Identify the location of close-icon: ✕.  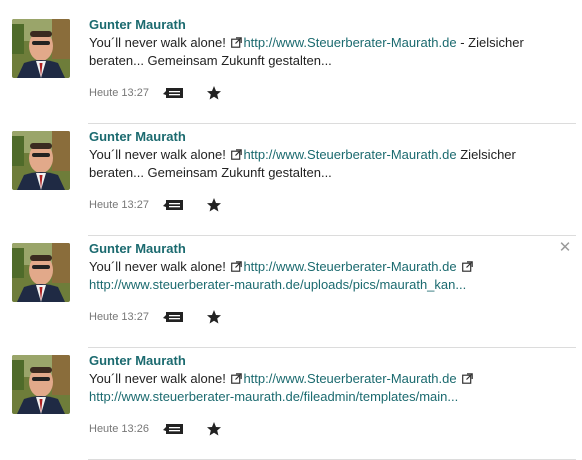
(565, 247).